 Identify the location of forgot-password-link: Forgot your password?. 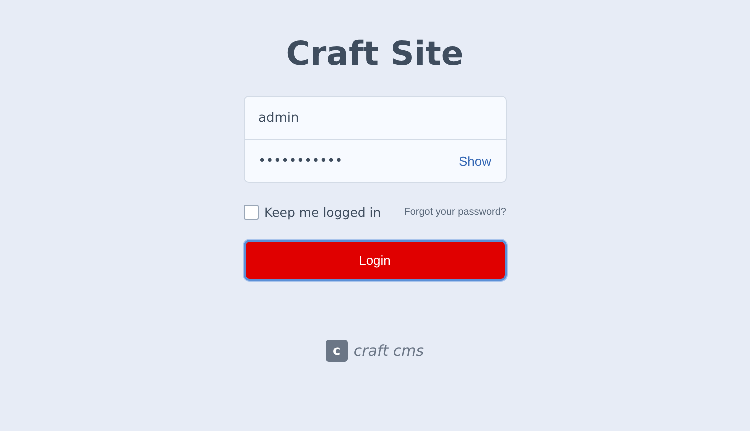
(455, 212).